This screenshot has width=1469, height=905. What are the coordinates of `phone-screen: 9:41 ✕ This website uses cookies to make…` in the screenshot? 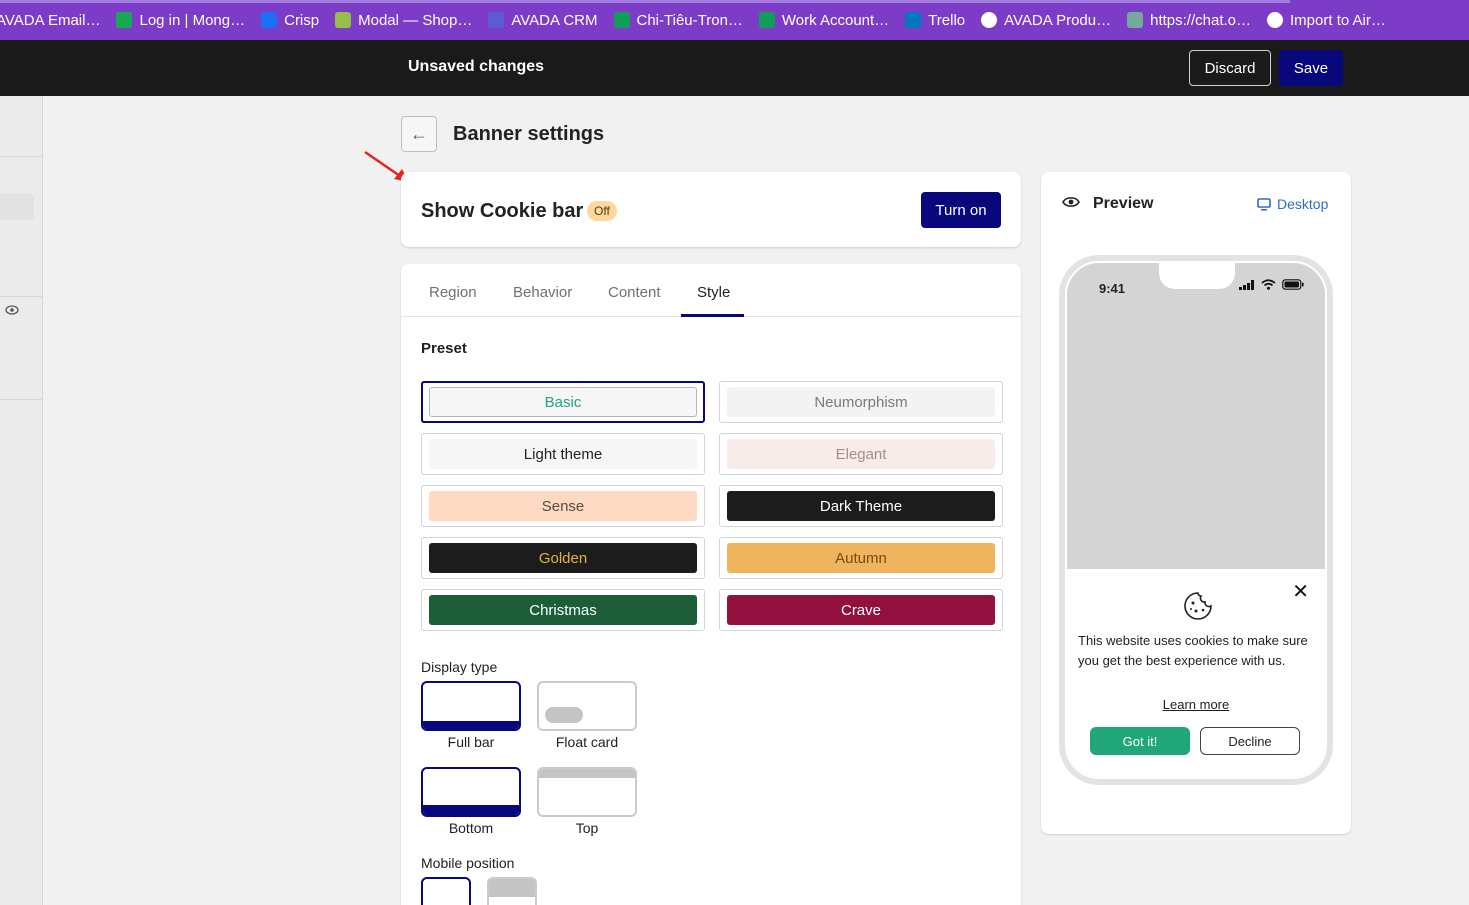 It's located at (1196, 520).